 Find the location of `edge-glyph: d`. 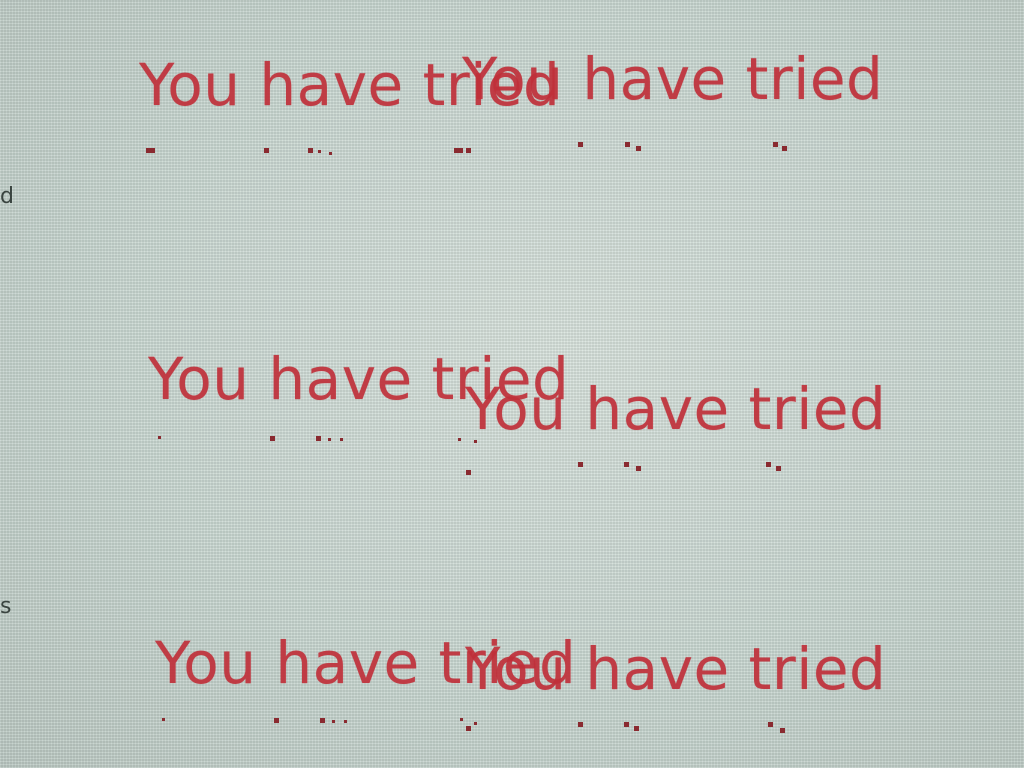

edge-glyph: d is located at coordinates (7, 196).